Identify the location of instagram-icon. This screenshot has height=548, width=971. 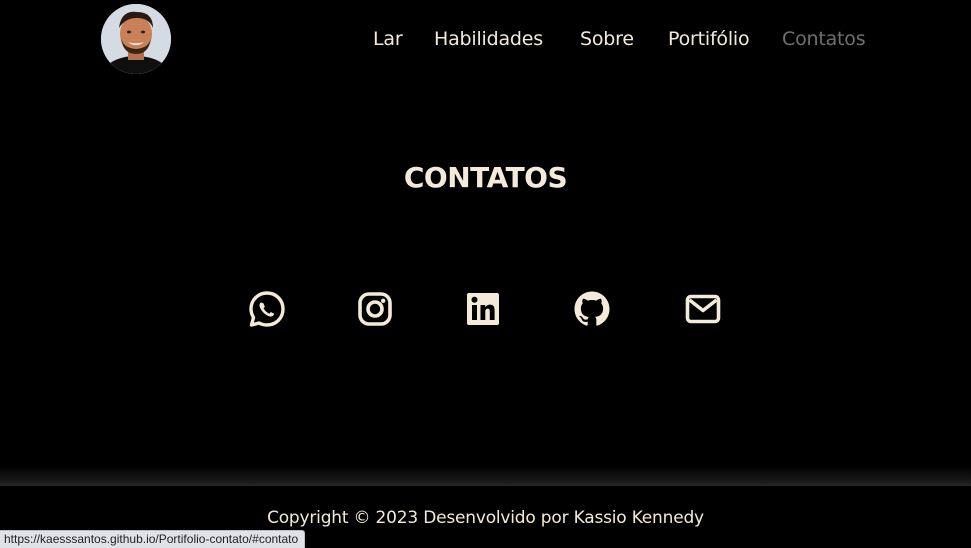
(375, 309).